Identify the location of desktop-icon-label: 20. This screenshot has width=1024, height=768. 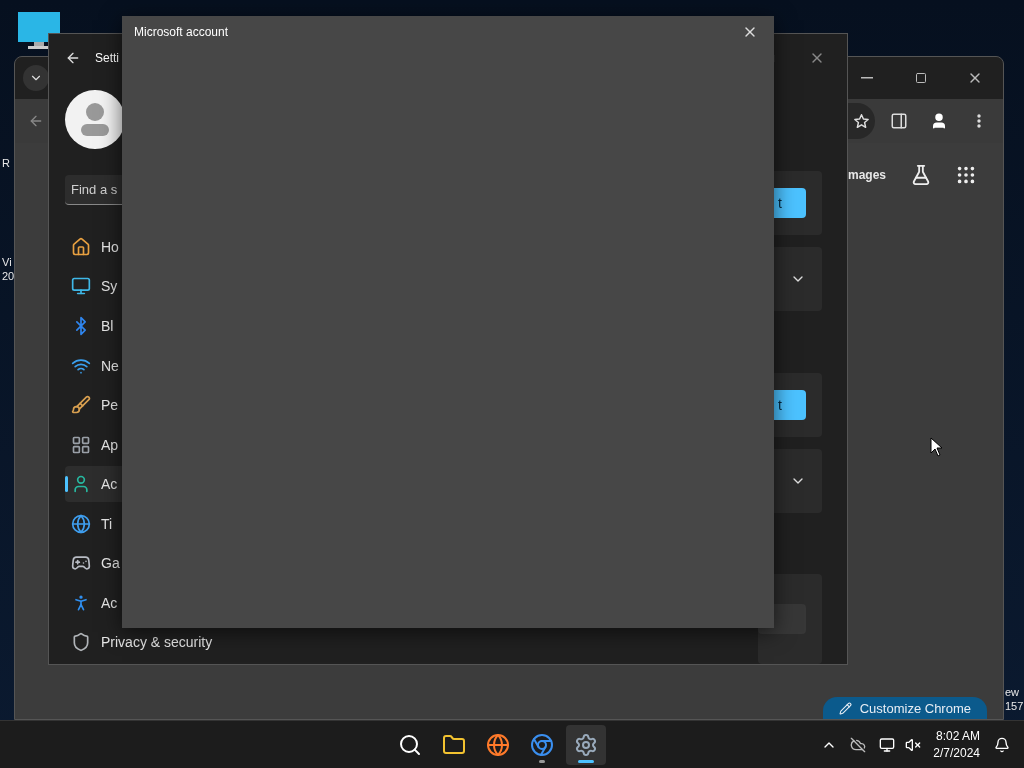
(8, 276).